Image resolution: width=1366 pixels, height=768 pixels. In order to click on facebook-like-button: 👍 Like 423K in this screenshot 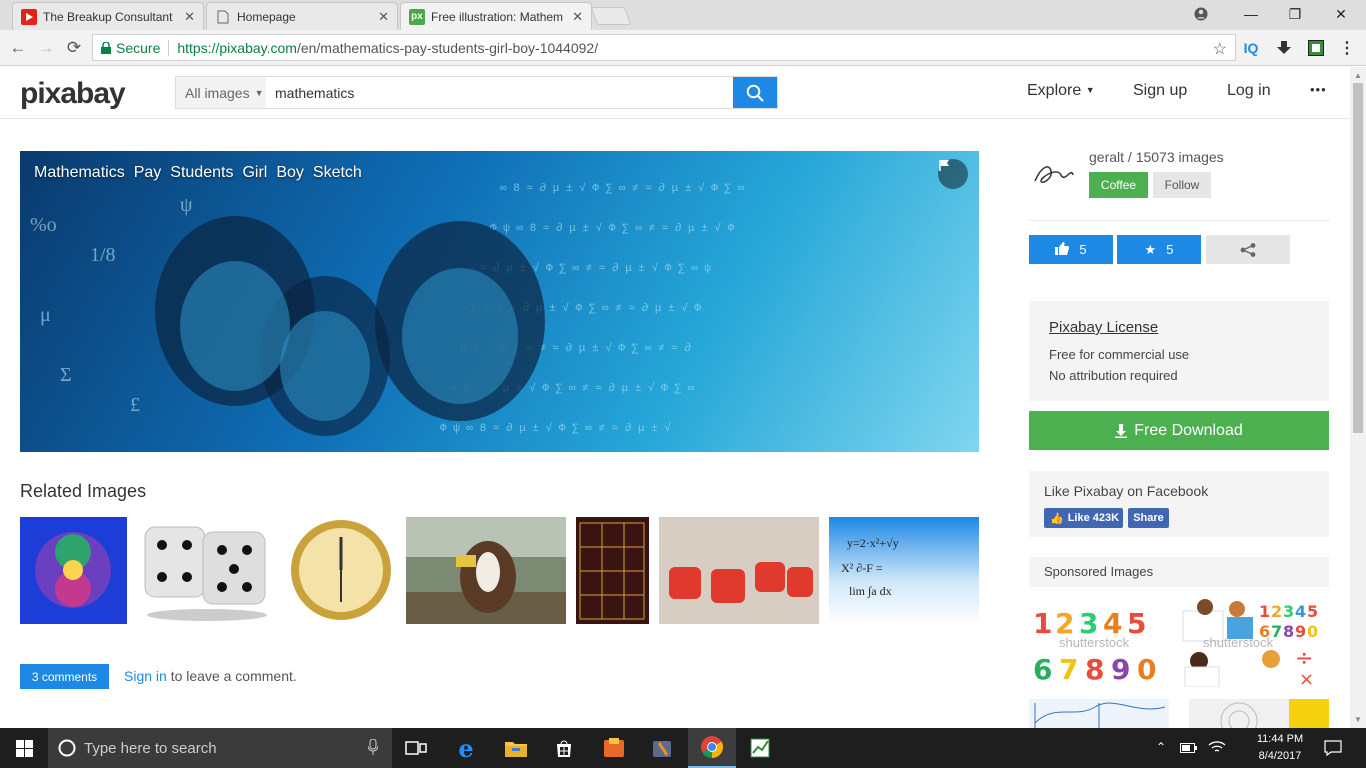, I will do `click(1083, 518)`.